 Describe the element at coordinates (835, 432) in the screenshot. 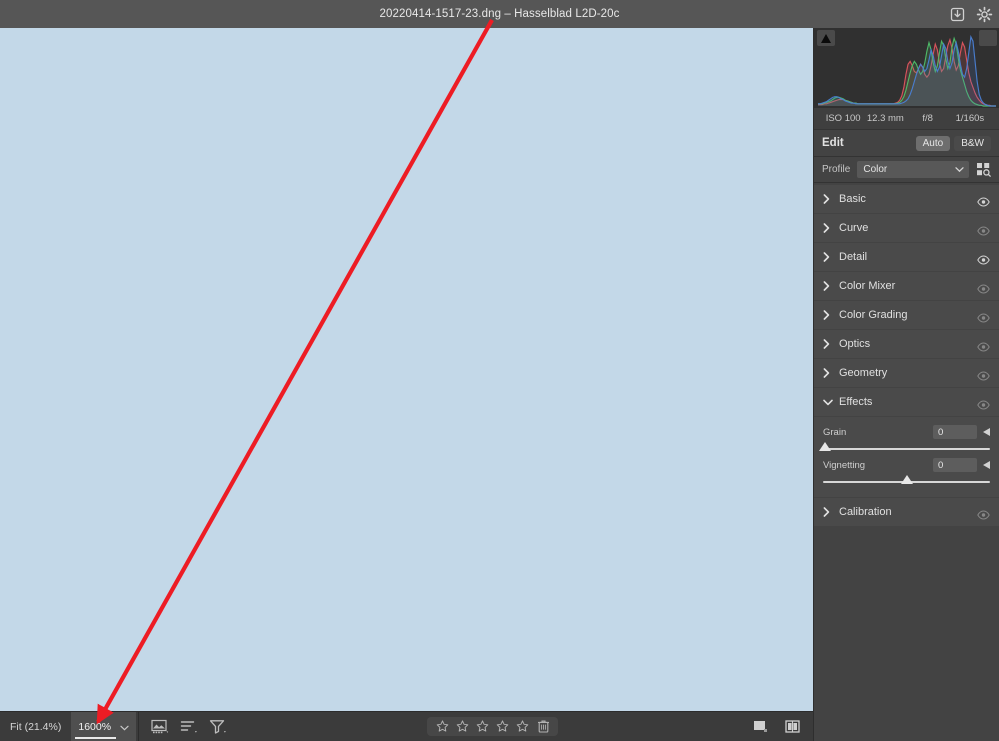

I see `slider-label: Grain` at that location.